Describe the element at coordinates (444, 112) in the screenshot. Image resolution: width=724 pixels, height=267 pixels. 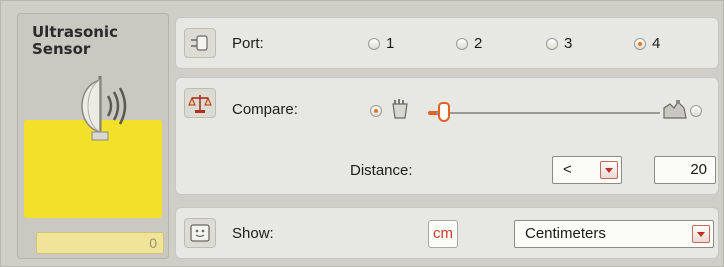
I see `distance-slider-handle` at that location.